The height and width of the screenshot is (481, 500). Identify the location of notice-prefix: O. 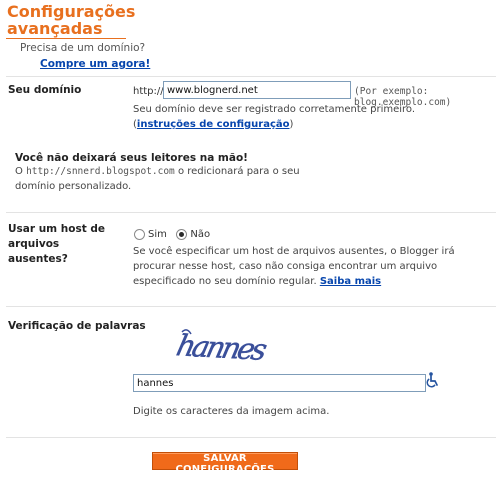
(21, 171).